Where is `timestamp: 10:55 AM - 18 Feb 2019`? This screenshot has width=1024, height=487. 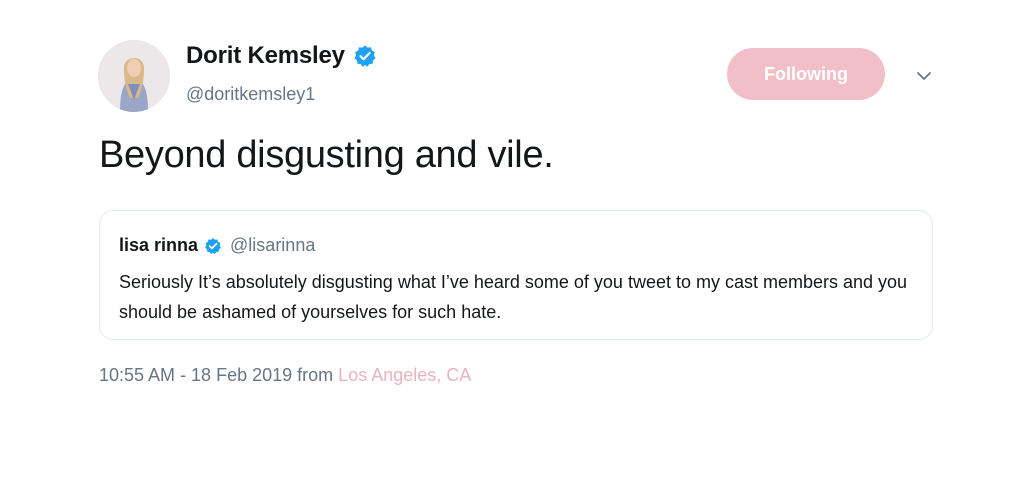 timestamp: 10:55 AM - 18 Feb 2019 is located at coordinates (195, 375).